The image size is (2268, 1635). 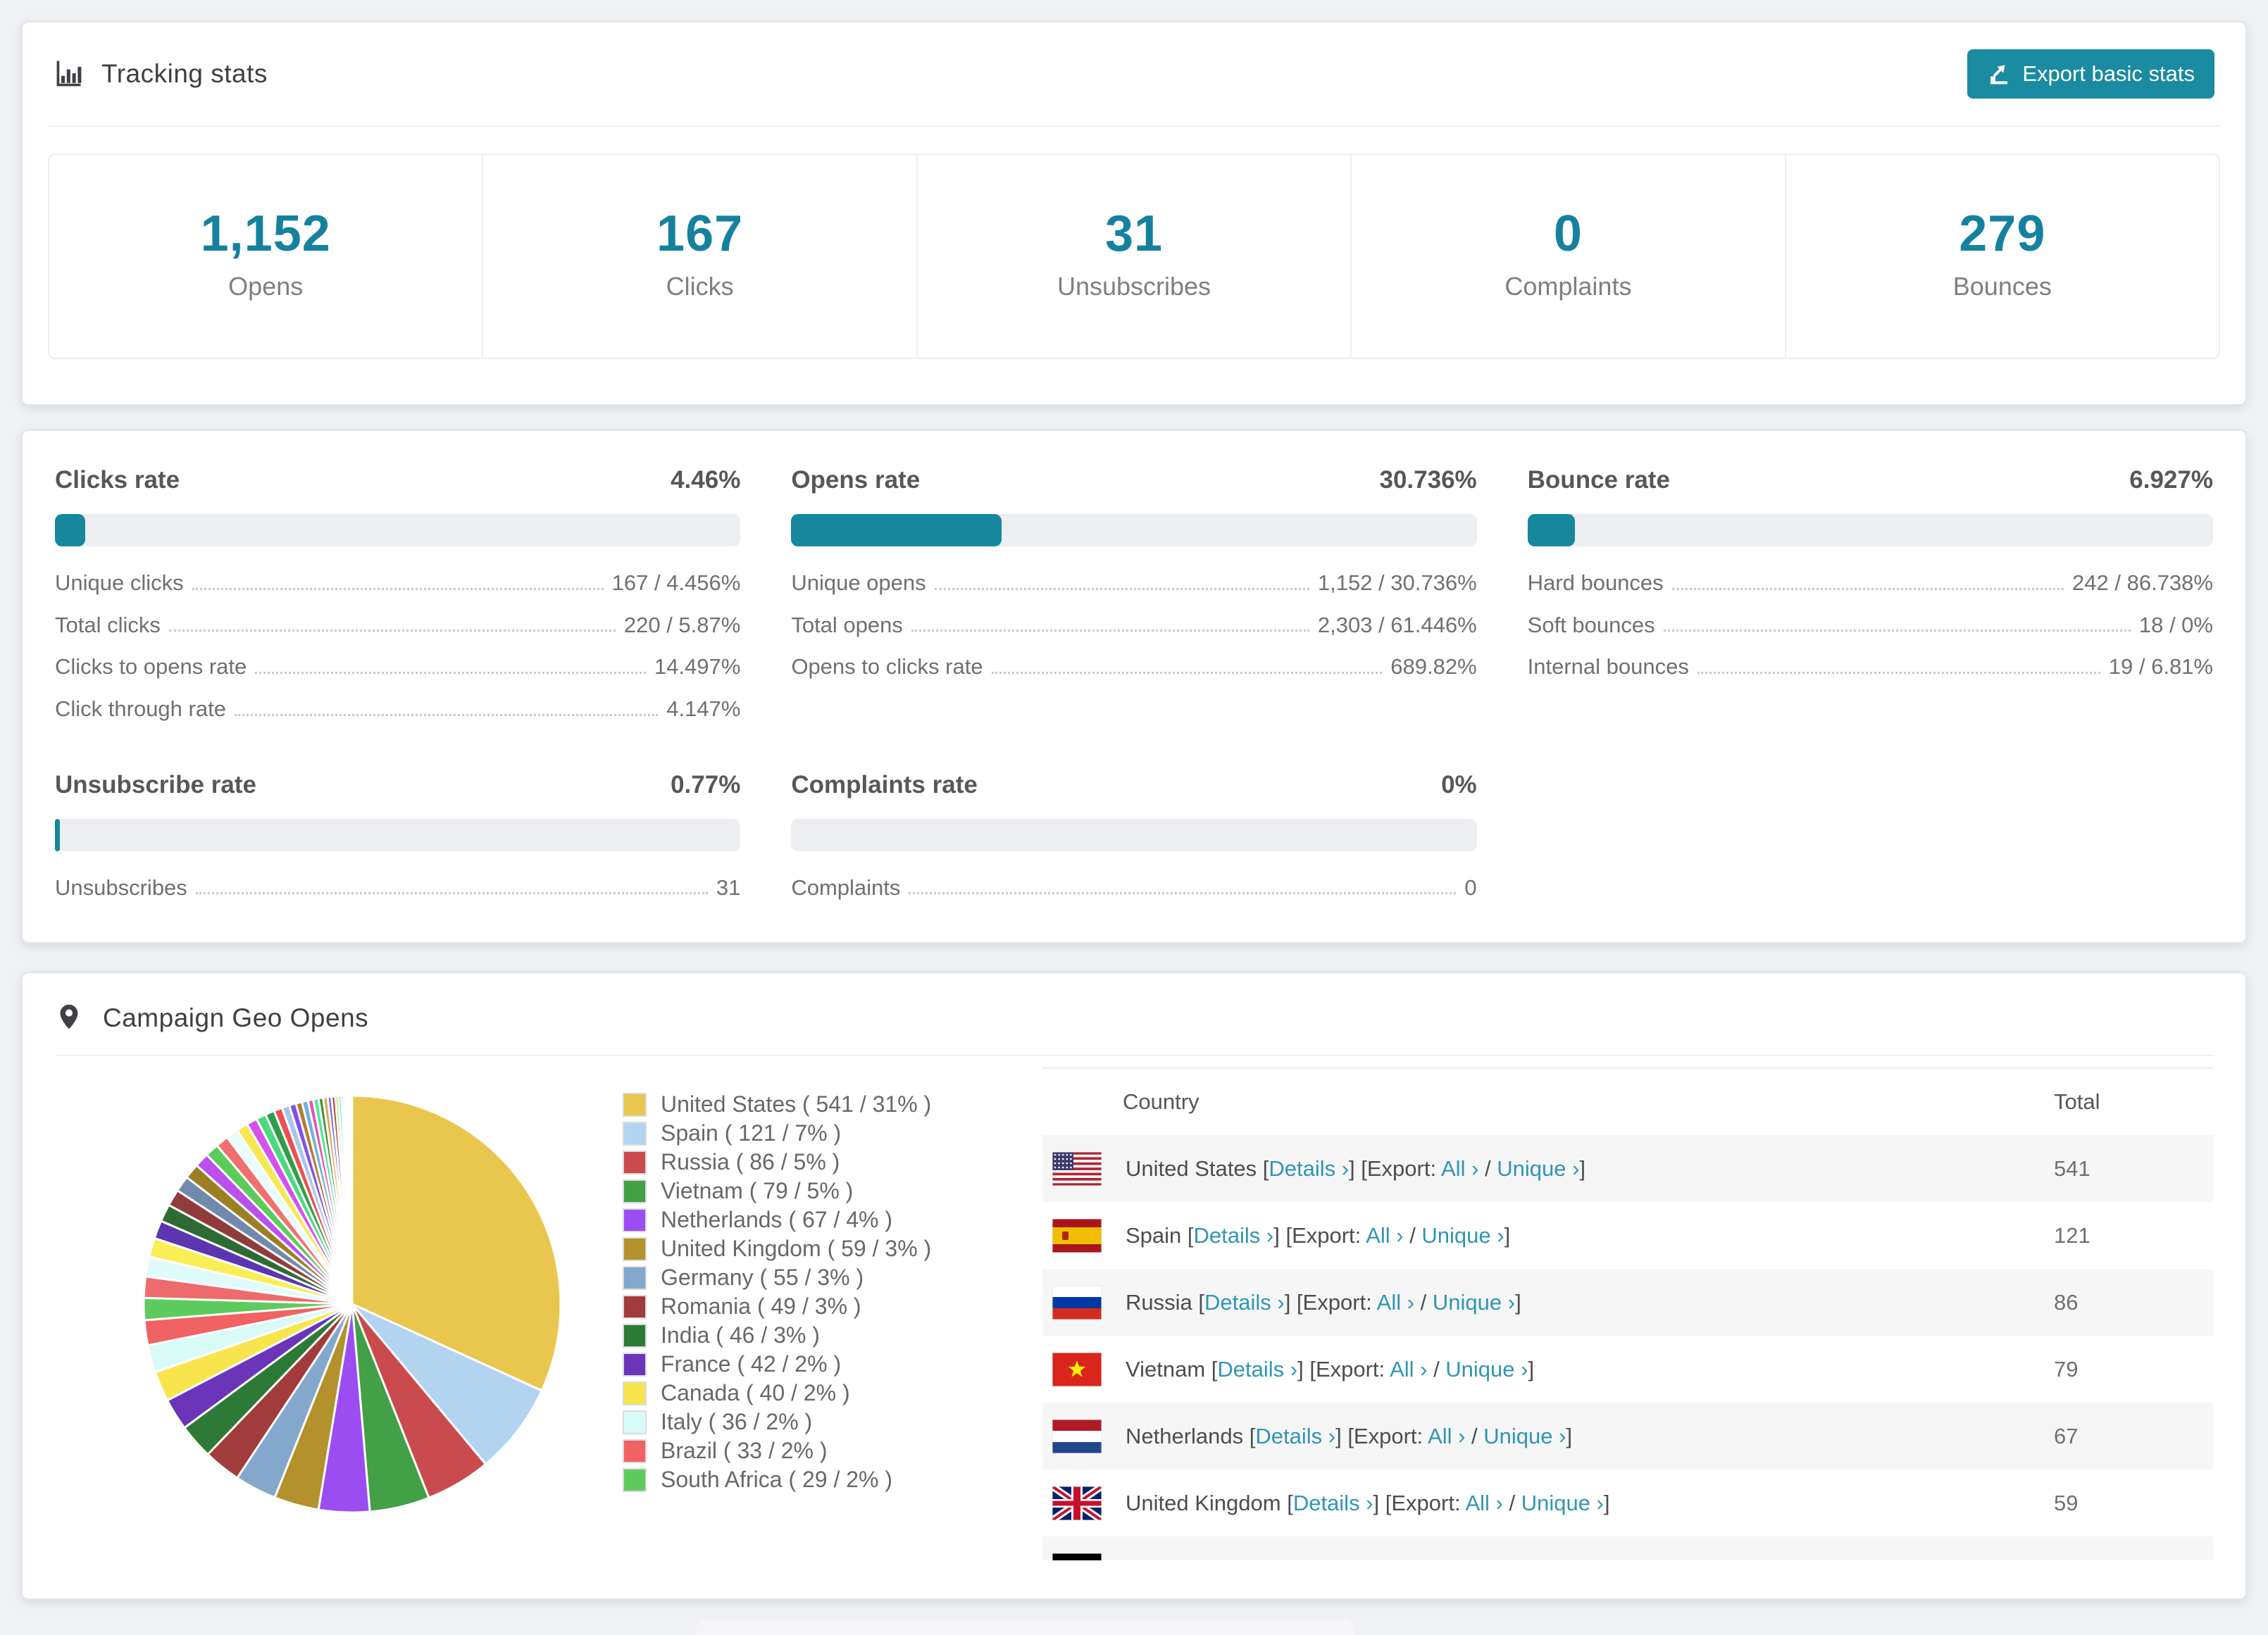 I want to click on rate-percent: 4.46%, so click(x=706, y=480).